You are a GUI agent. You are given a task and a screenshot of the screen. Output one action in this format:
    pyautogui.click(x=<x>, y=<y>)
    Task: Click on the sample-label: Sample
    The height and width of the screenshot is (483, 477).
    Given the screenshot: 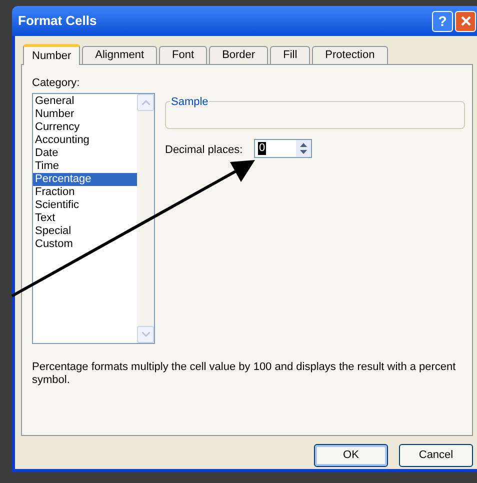 What is the action you would take?
    pyautogui.click(x=190, y=102)
    